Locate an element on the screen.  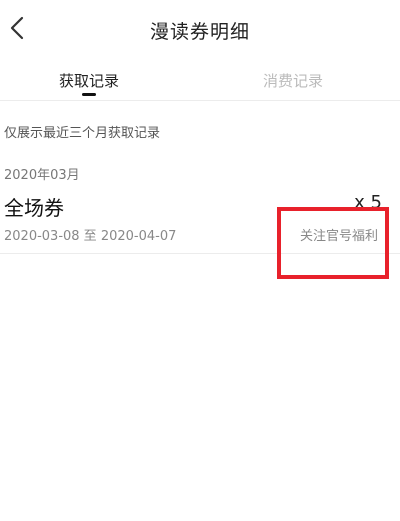
coupon-name: 全场券 is located at coordinates (34, 208).